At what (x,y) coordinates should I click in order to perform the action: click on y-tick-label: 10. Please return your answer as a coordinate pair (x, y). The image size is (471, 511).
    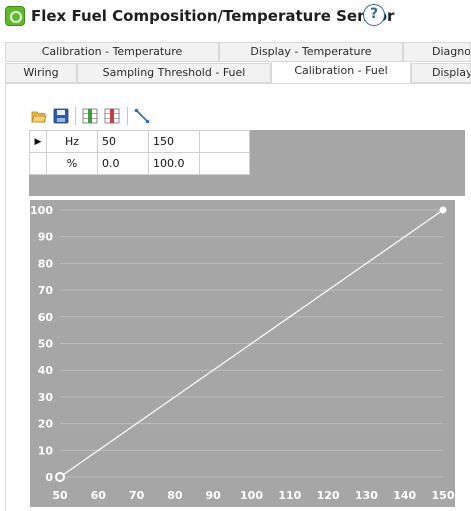
    Looking at the image, I should click on (46, 450).